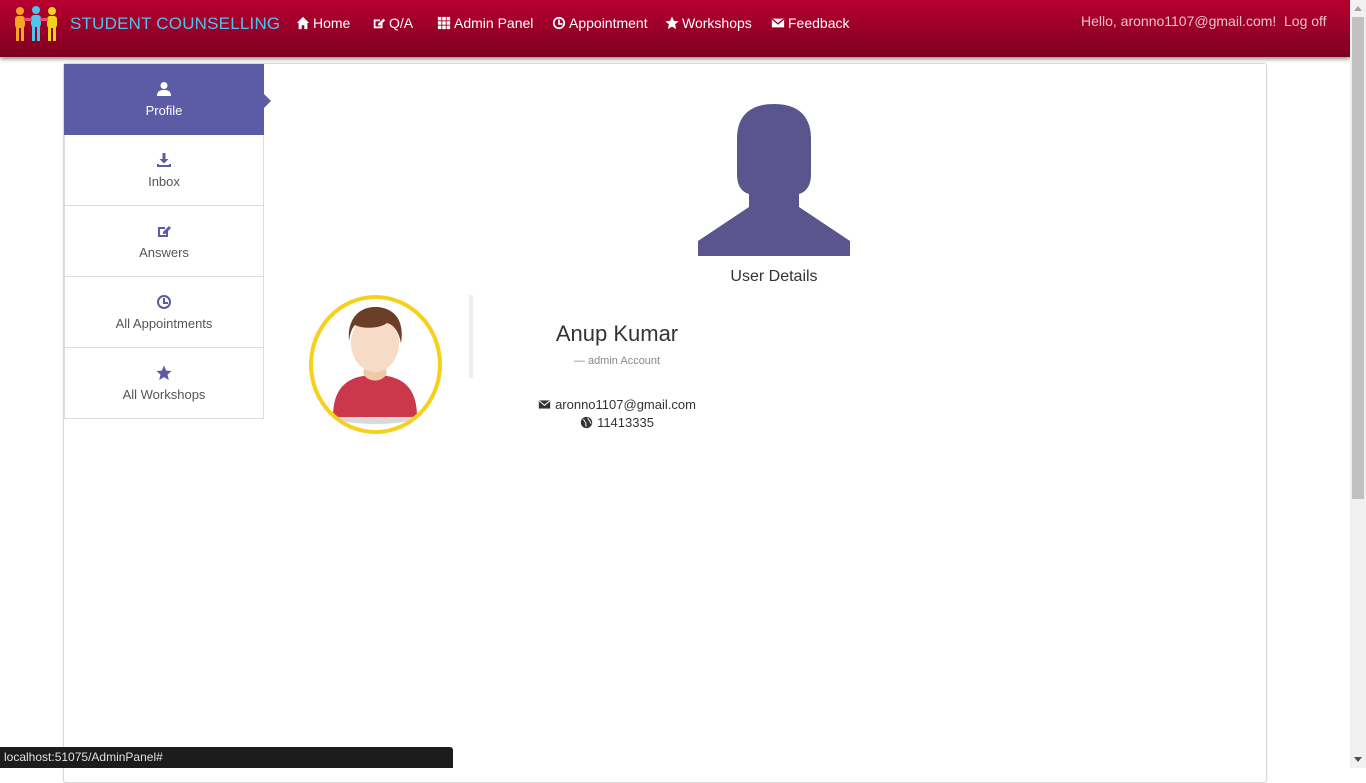 The image size is (1366, 783). I want to click on nav-workshops: Workshops, so click(708, 23).